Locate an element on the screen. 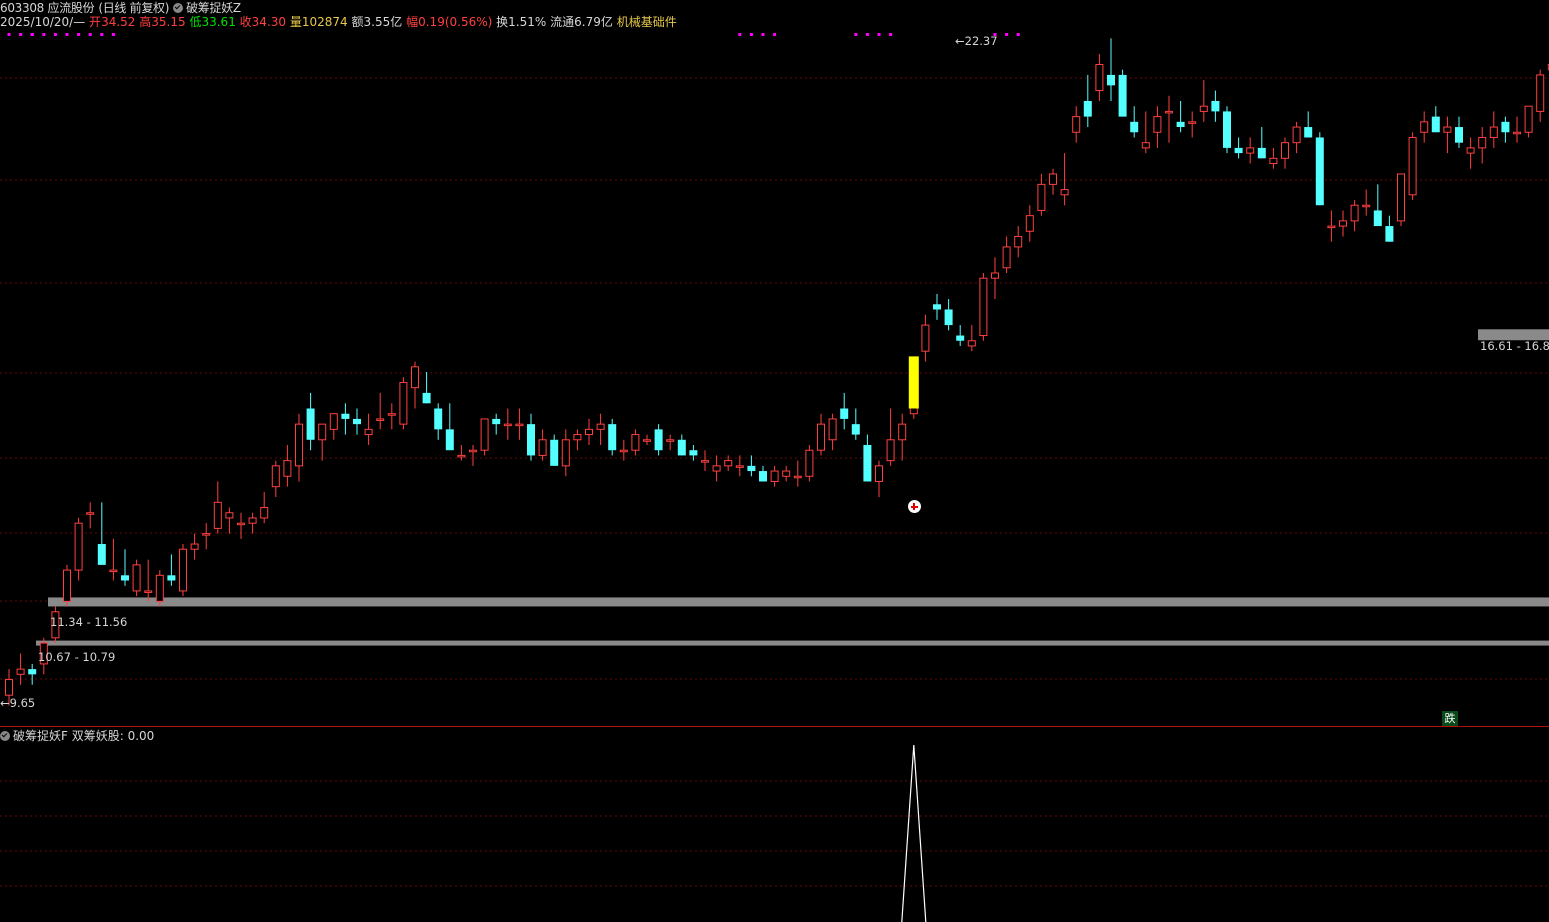 The image size is (1549, 922). chip-band is located at coordinates (792, 643).